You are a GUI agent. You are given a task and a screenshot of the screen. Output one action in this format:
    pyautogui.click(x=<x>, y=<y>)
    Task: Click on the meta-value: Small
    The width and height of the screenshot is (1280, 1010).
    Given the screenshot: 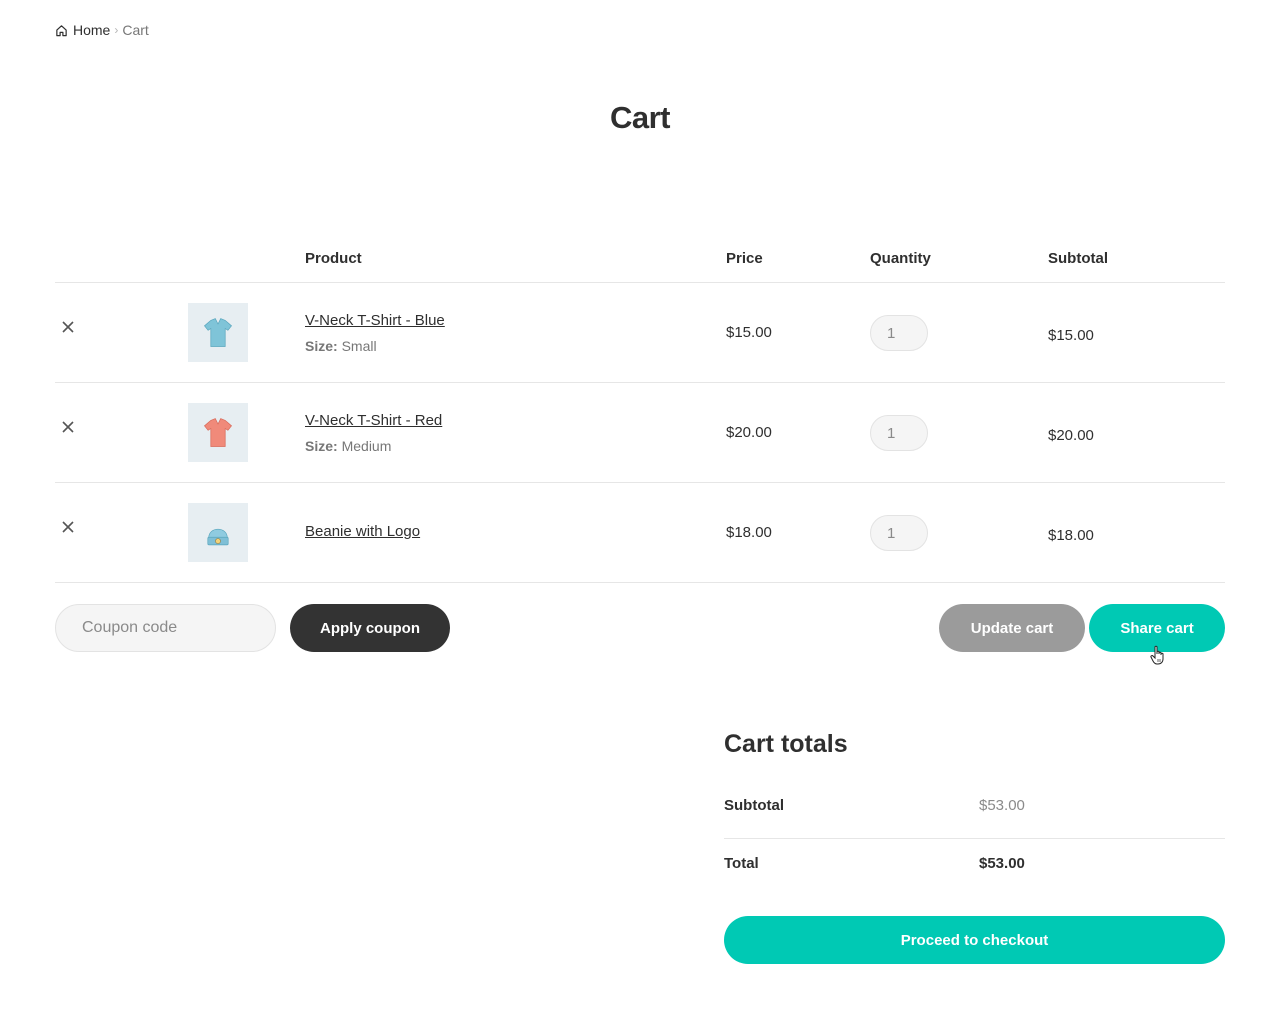 What is the action you would take?
    pyautogui.click(x=359, y=346)
    